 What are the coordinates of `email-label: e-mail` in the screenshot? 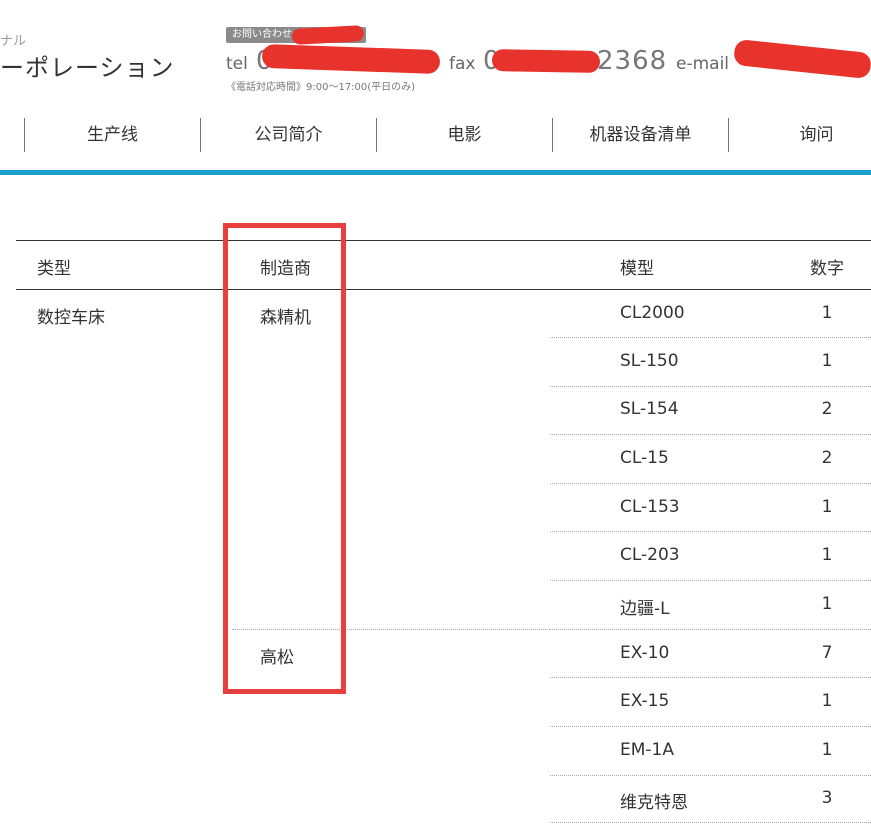 It's located at (703, 64).